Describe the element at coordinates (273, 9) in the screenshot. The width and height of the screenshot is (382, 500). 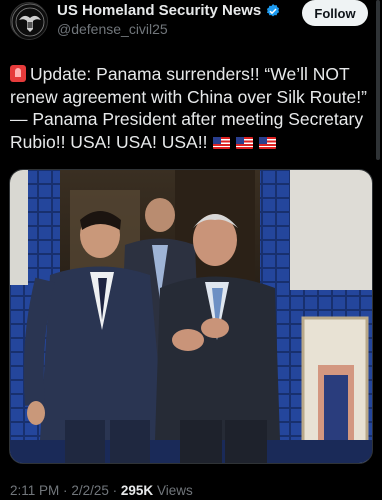
I see `verified-badge-icon` at that location.